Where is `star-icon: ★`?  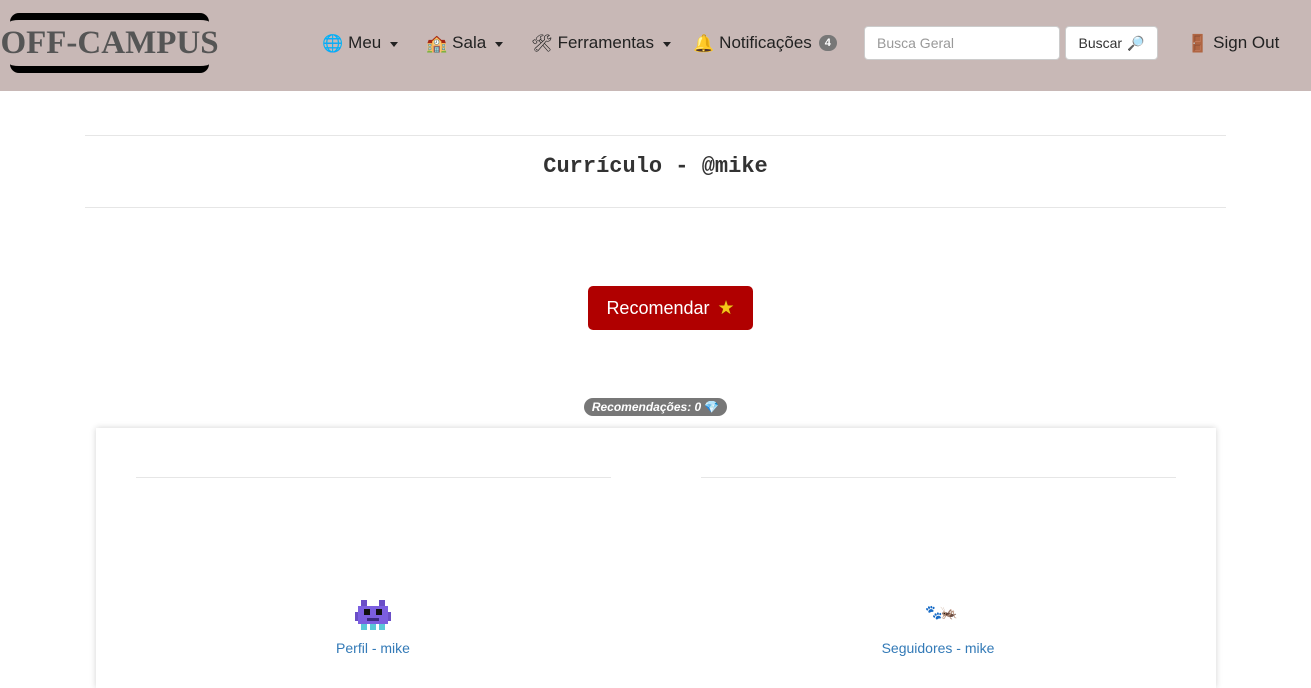
star-icon: ★ is located at coordinates (726, 308).